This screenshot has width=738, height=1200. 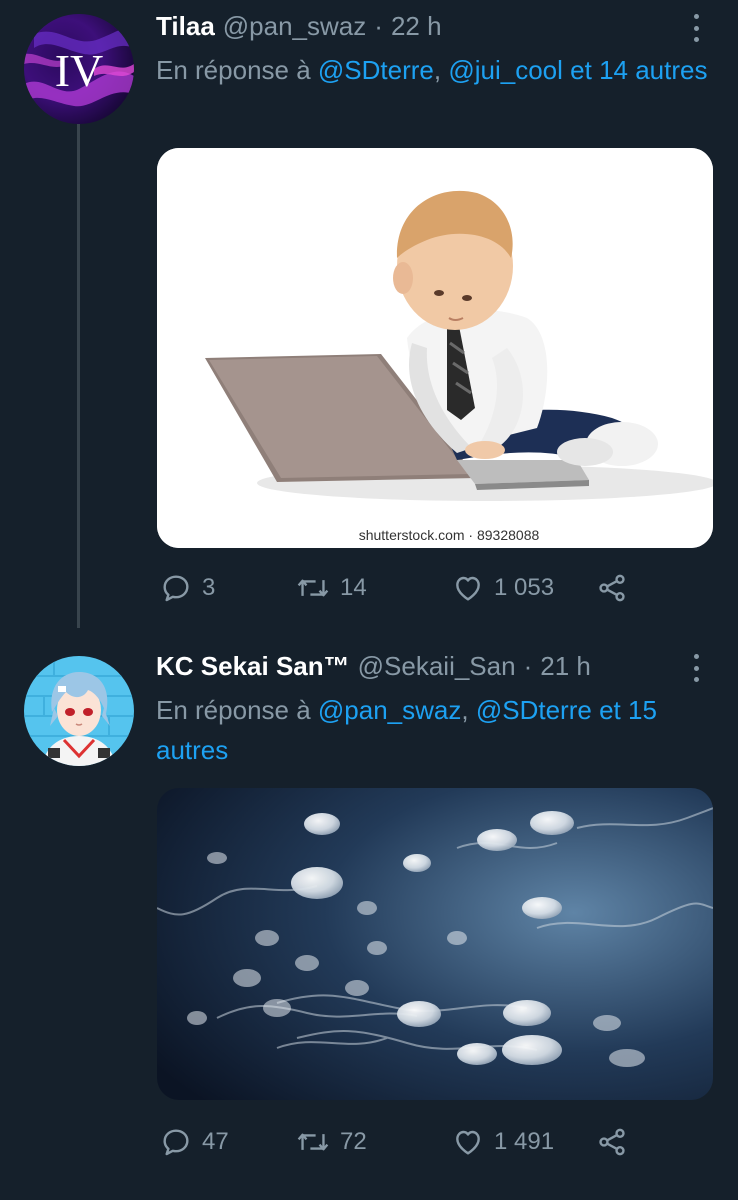 What do you see at coordinates (253, 666) in the screenshot?
I see `display-name: KC Sekai San™` at bounding box center [253, 666].